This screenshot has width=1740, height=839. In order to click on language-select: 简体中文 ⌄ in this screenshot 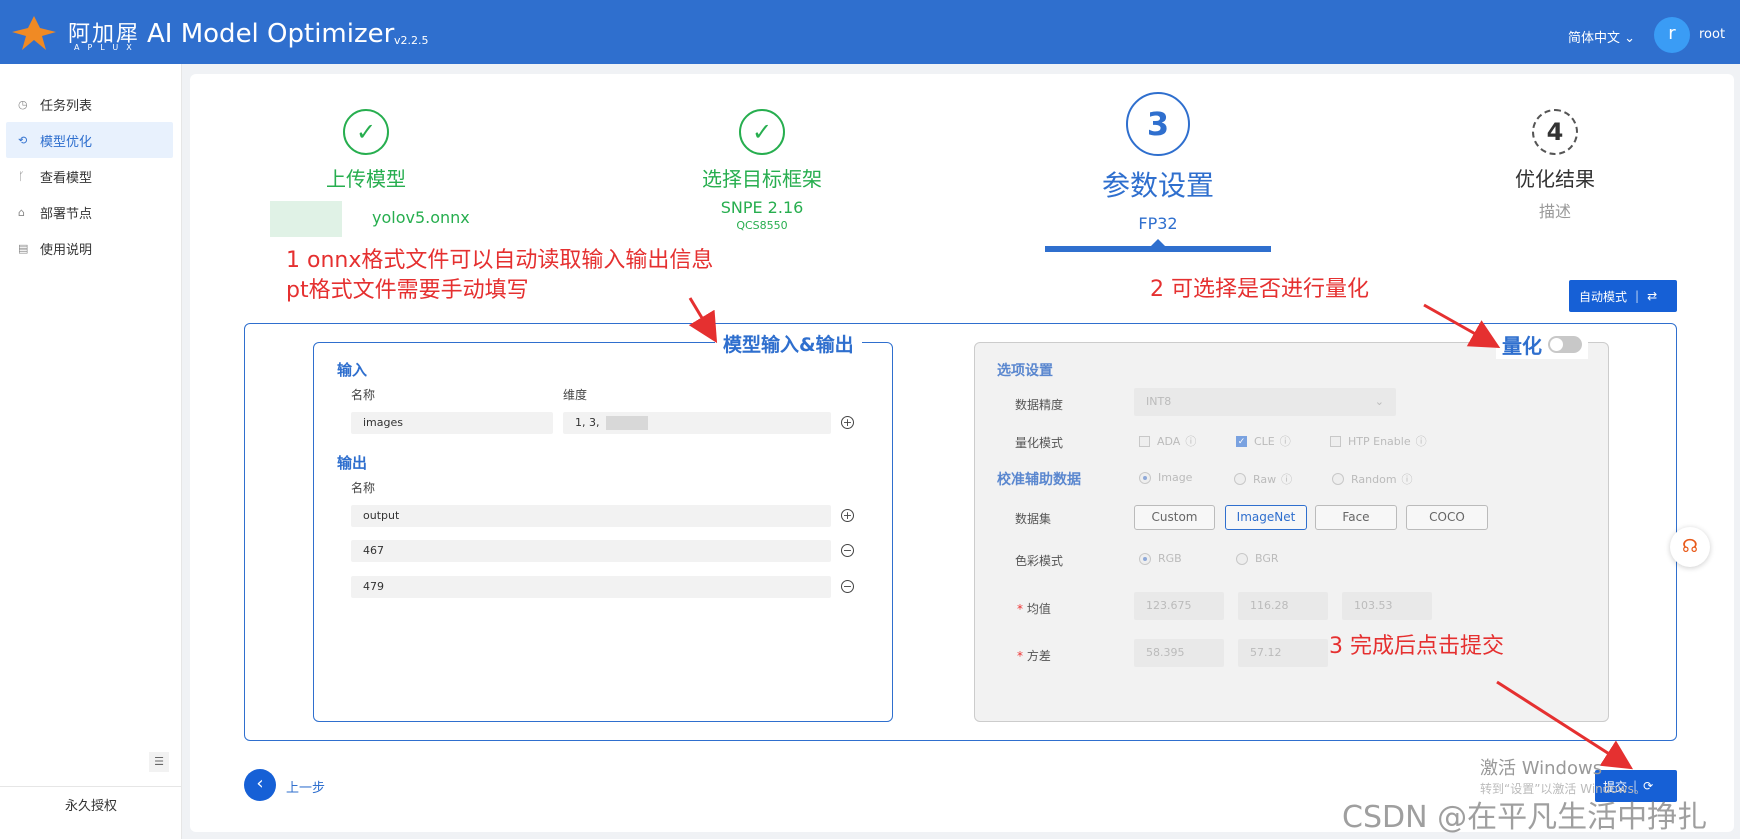, I will do `click(1601, 36)`.